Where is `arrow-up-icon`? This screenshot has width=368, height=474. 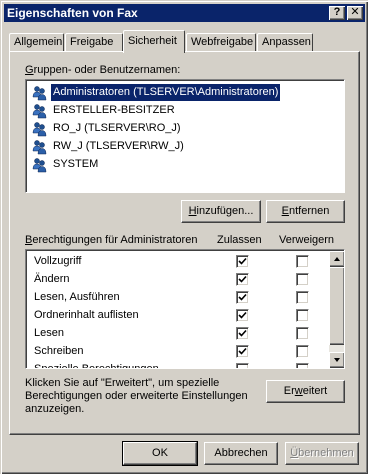 arrow-up-icon is located at coordinates (337, 259).